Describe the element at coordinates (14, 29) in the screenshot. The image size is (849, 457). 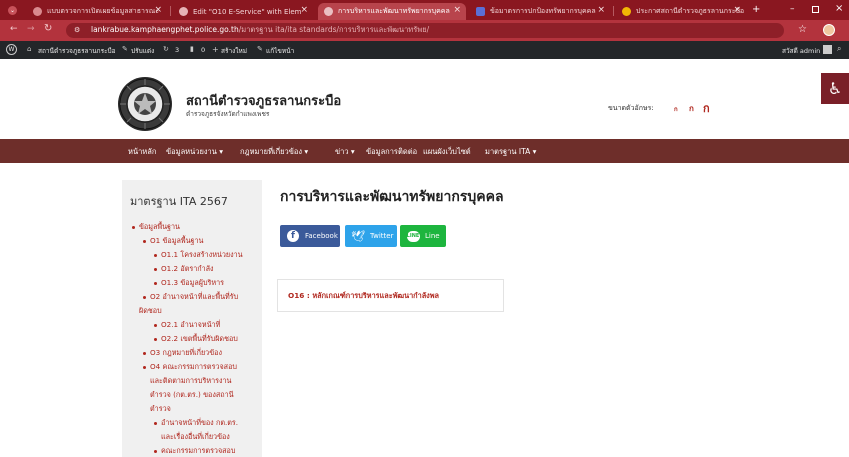
I see `back-icon: ←` at that location.